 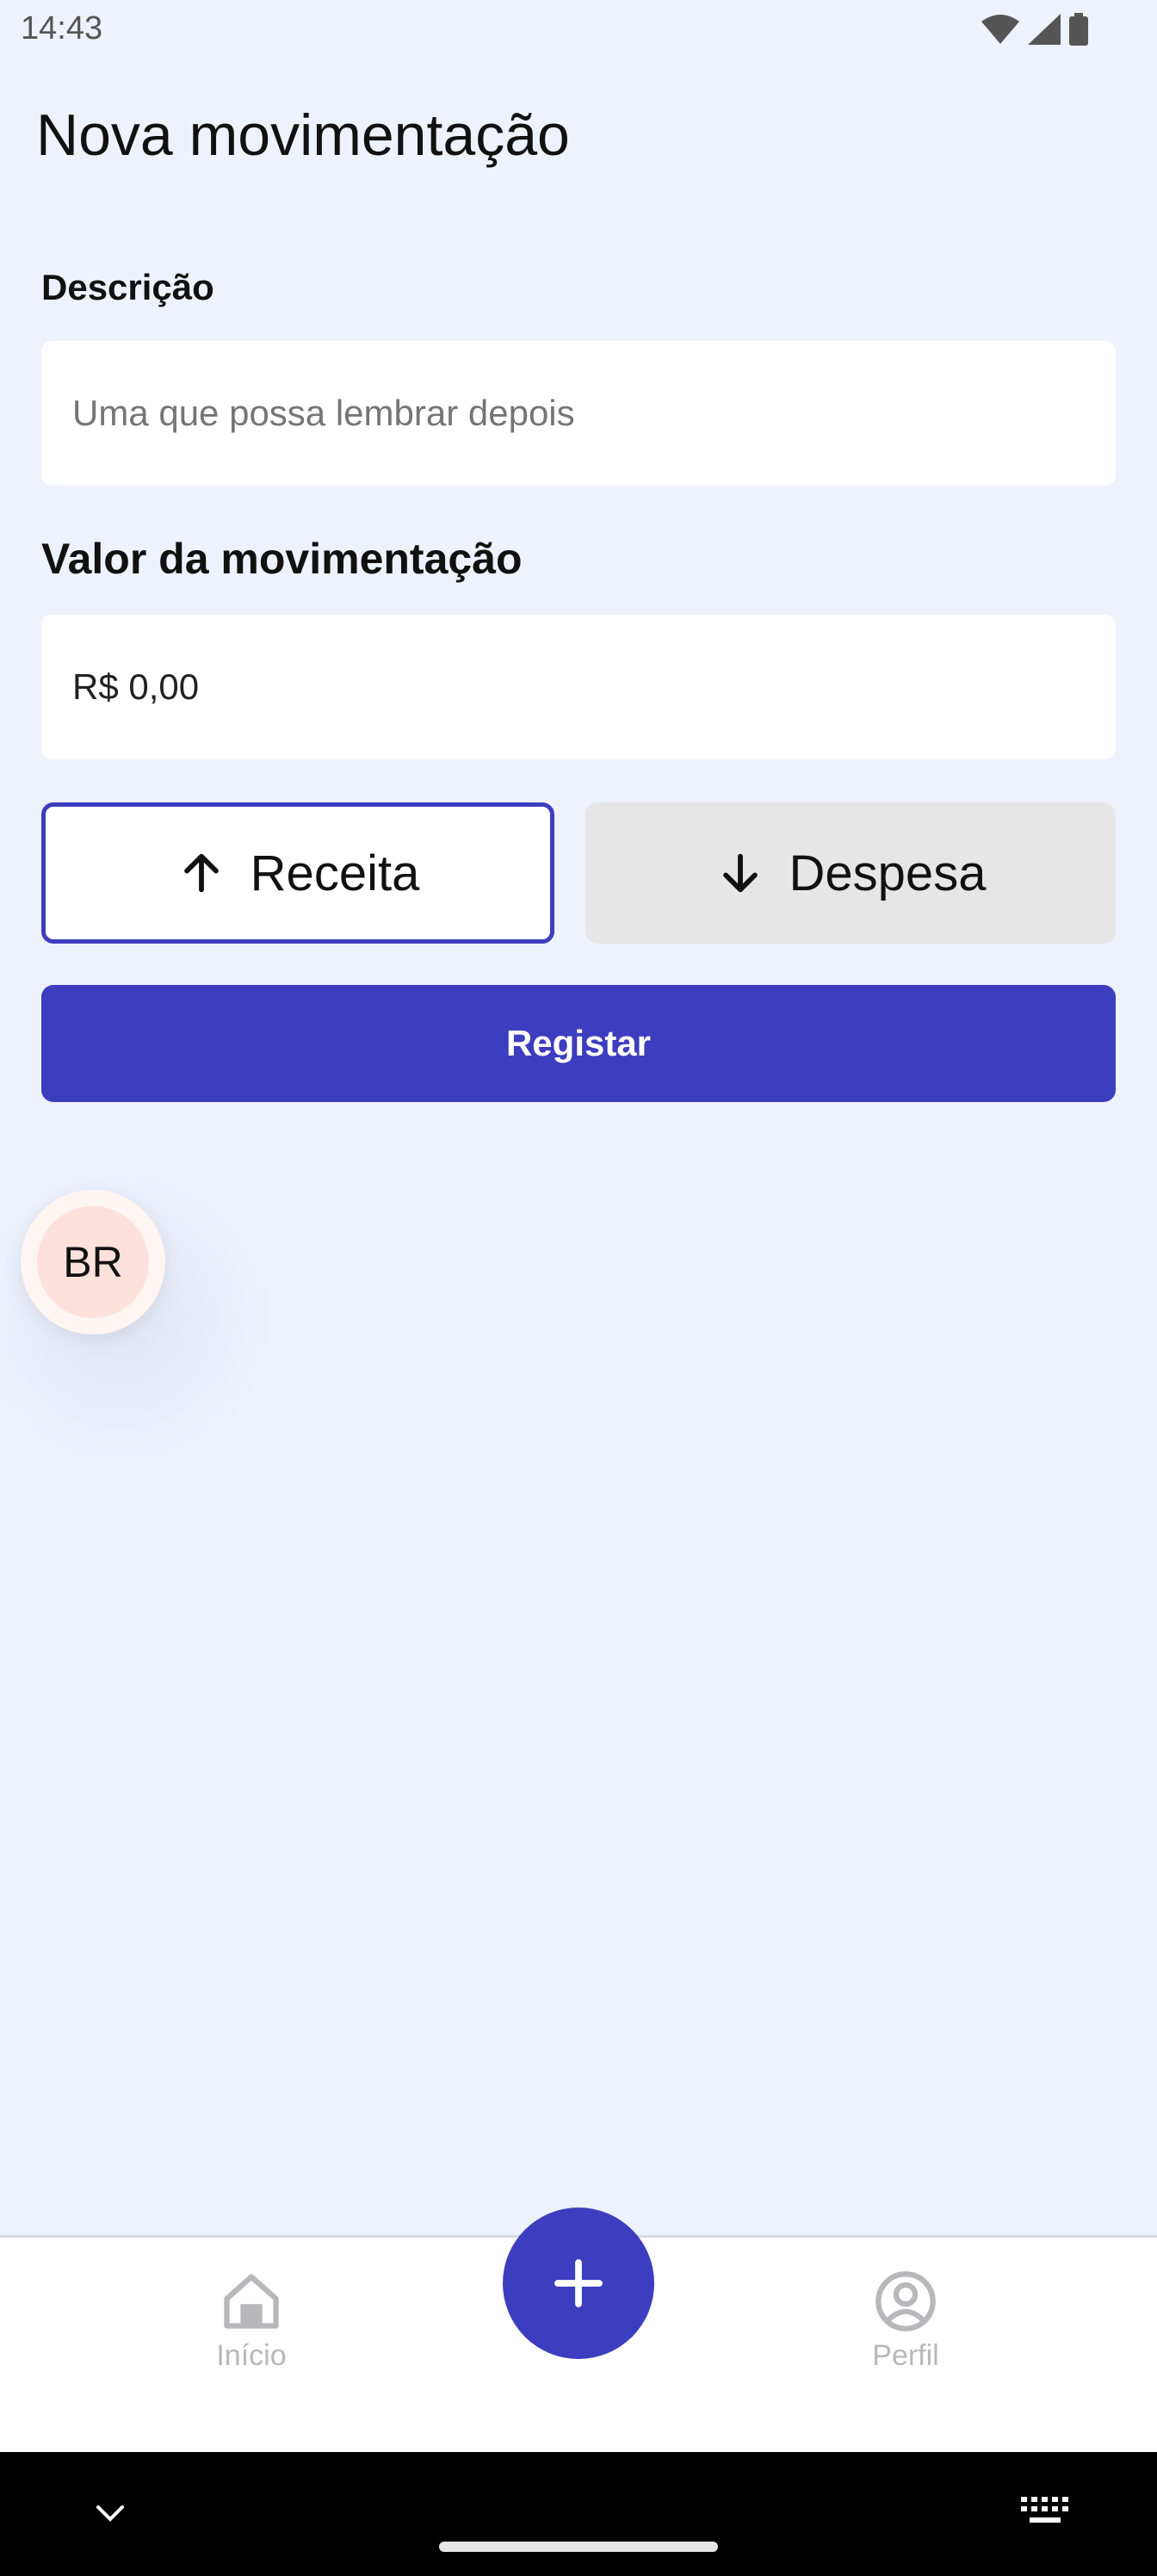 I want to click on plus-icon, so click(x=579, y=2283).